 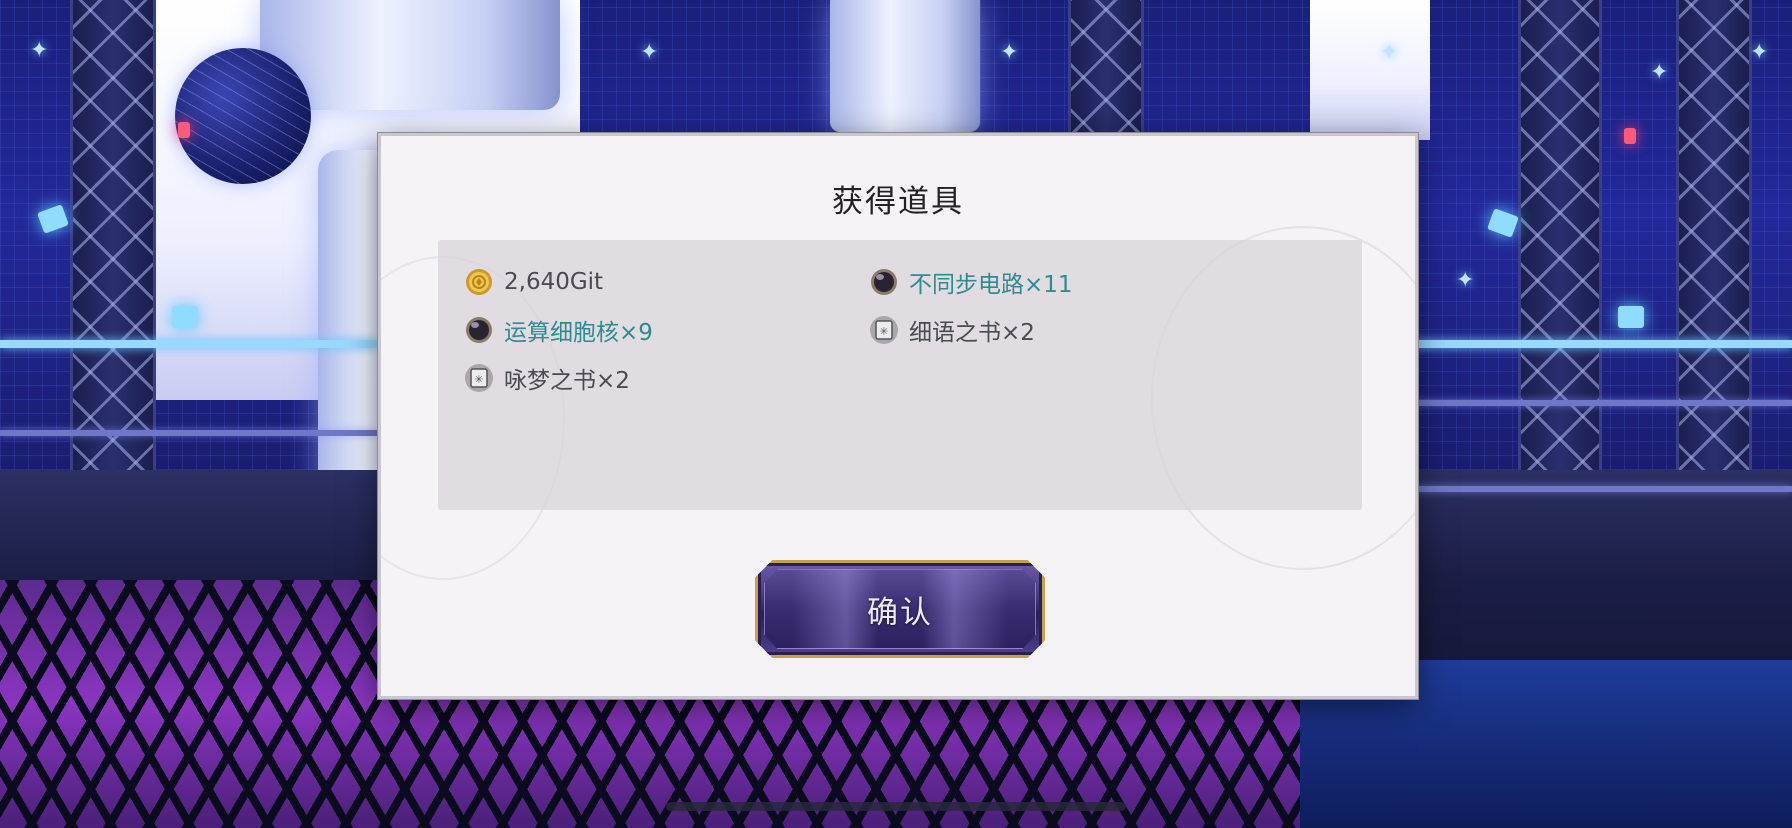 I want to click on reward-item: ✳ 咏梦之书×2, so click(x=547, y=378).